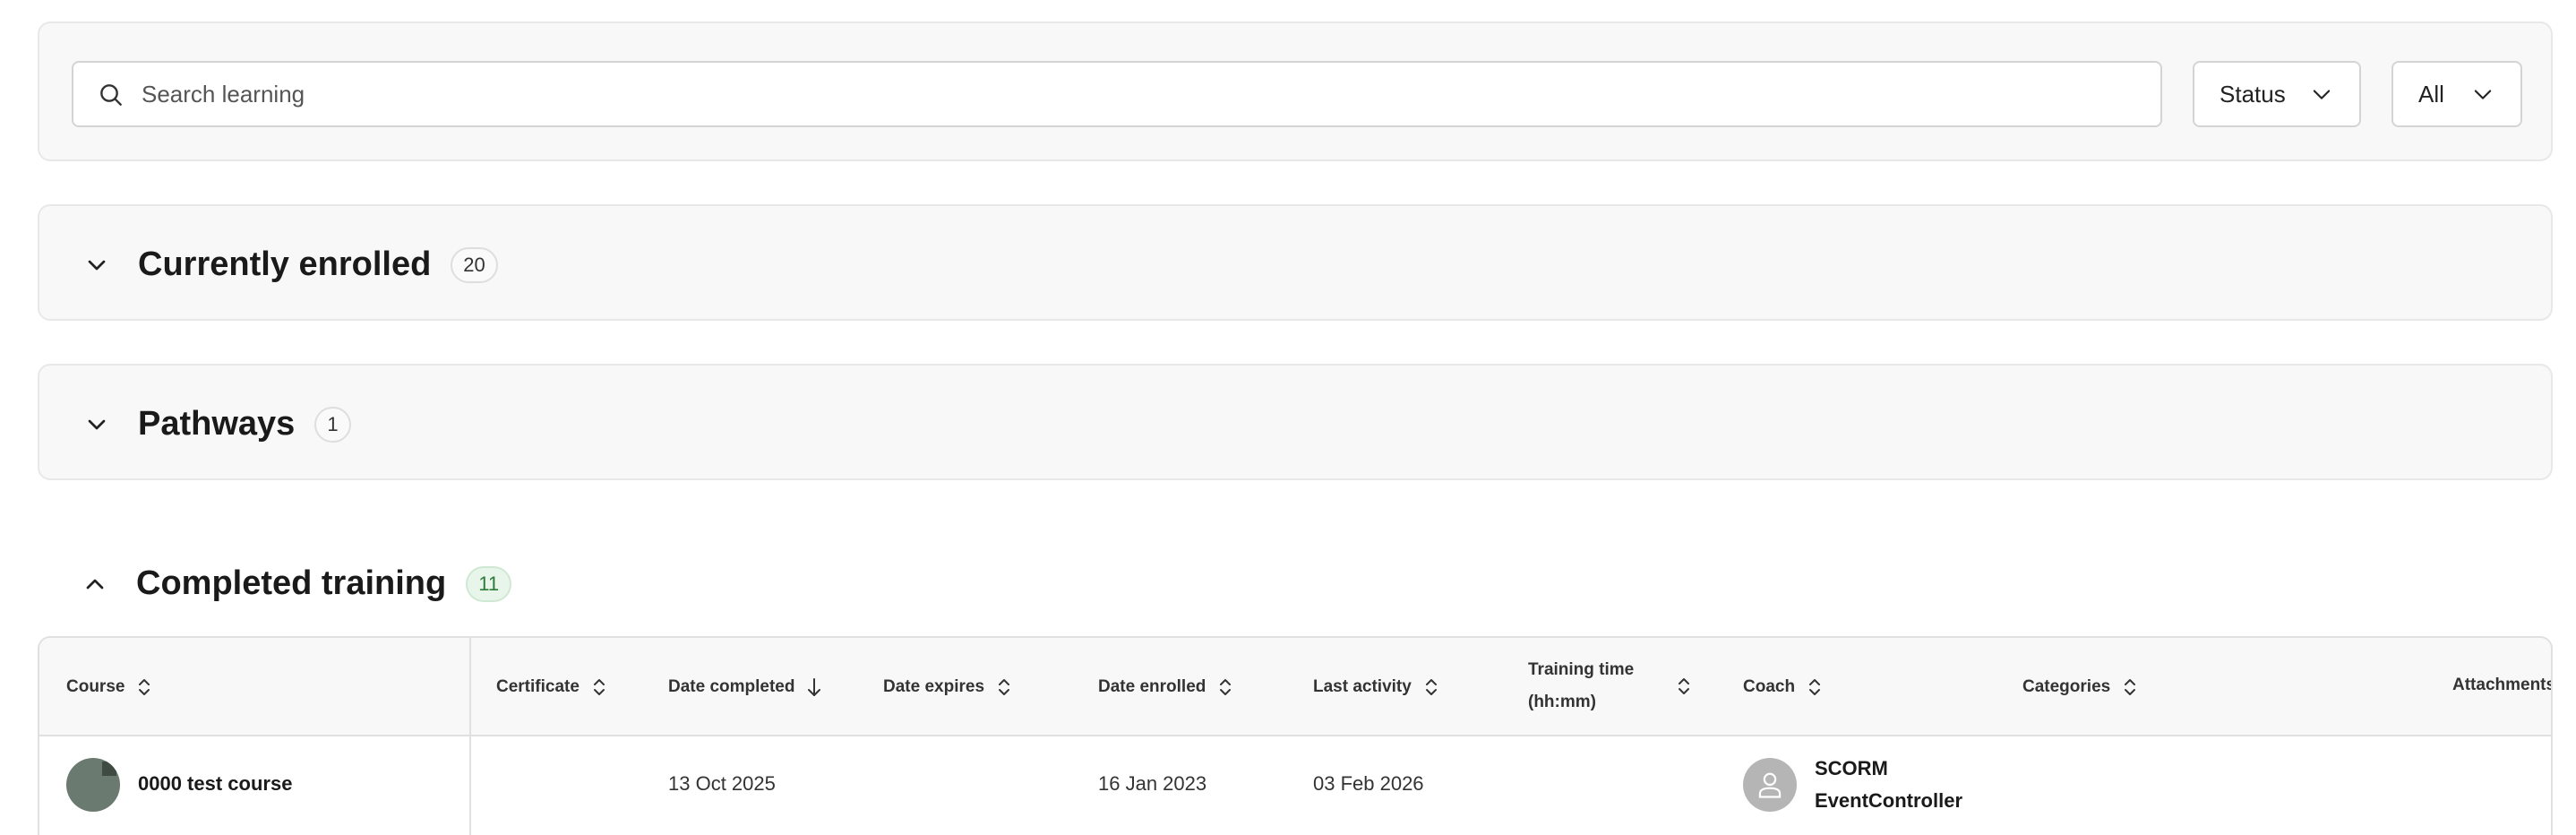 This screenshot has height=835, width=2576. I want to click on search-icon, so click(111, 95).